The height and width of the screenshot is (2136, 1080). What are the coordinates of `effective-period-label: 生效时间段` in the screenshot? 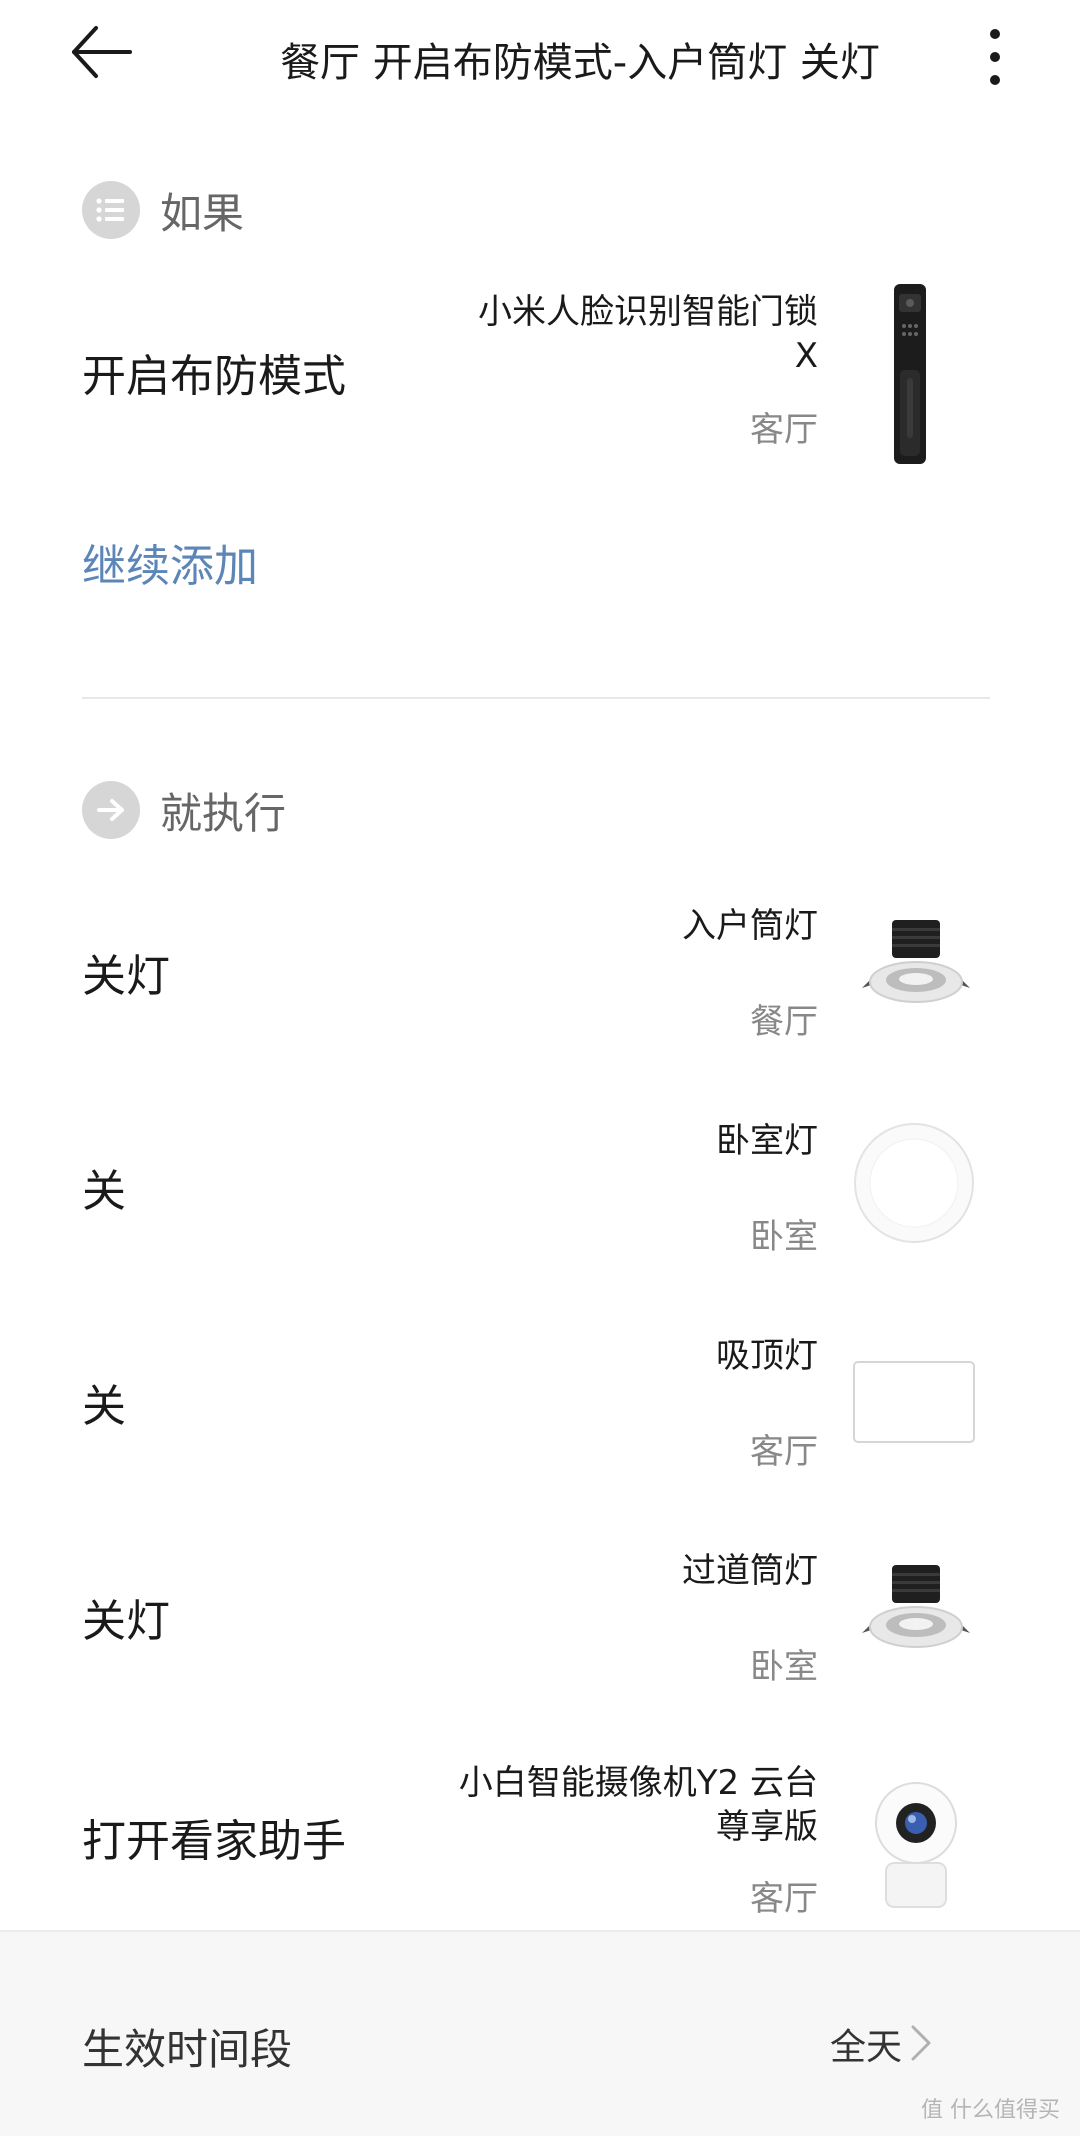 It's located at (187, 2049).